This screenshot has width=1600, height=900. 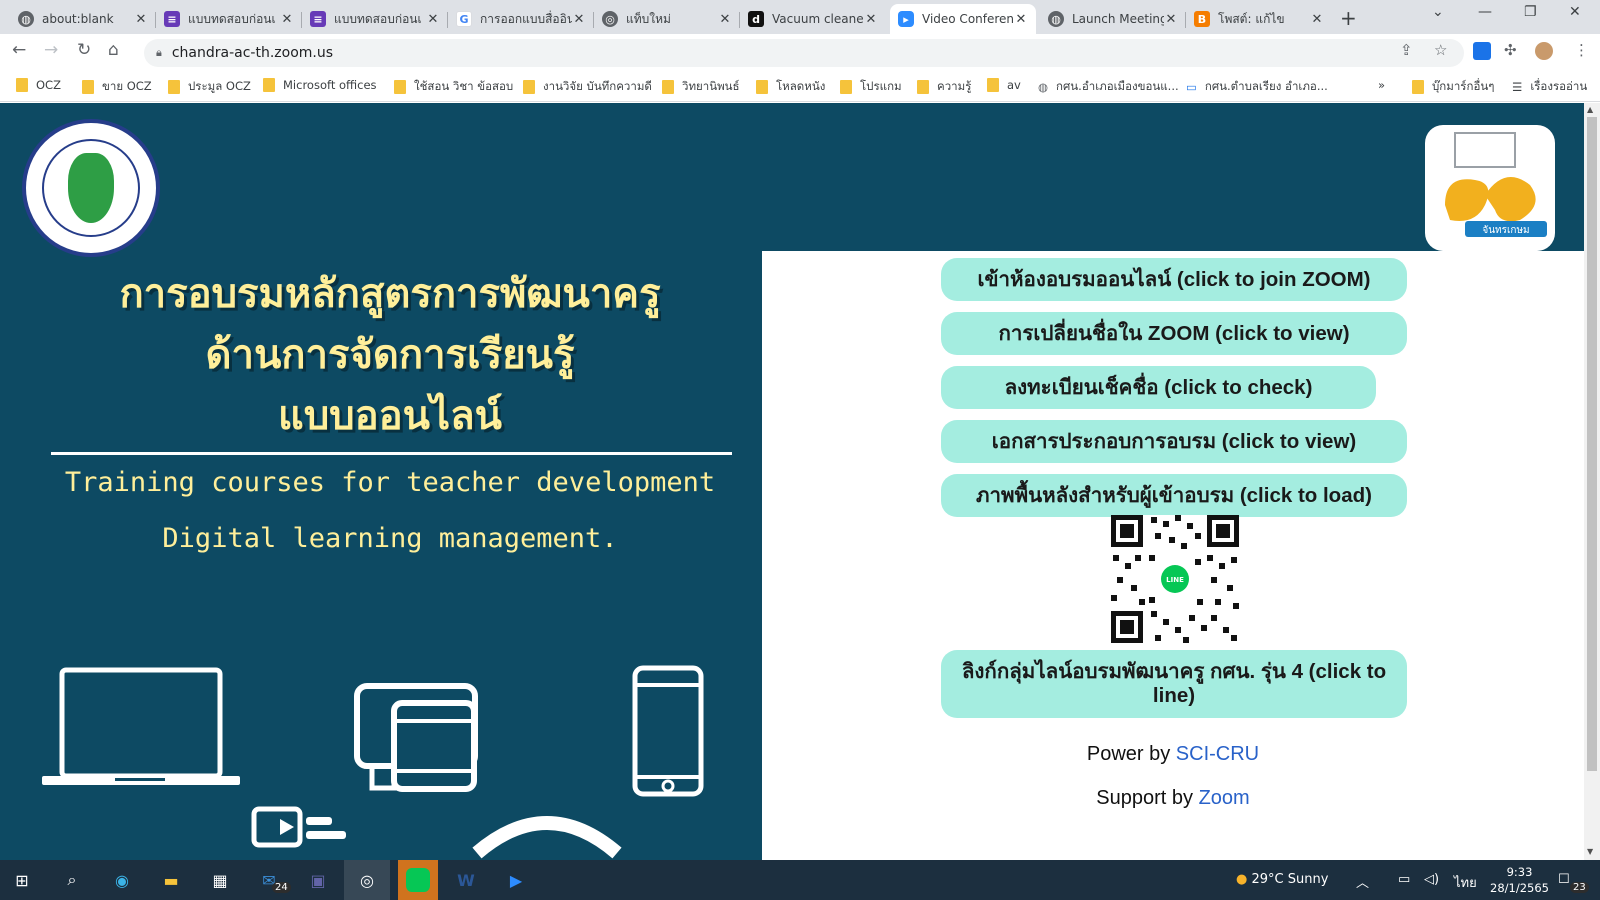 I want to click on browser-tab: ◎ แท็บใหม่ ✕, so click(x=667, y=19).